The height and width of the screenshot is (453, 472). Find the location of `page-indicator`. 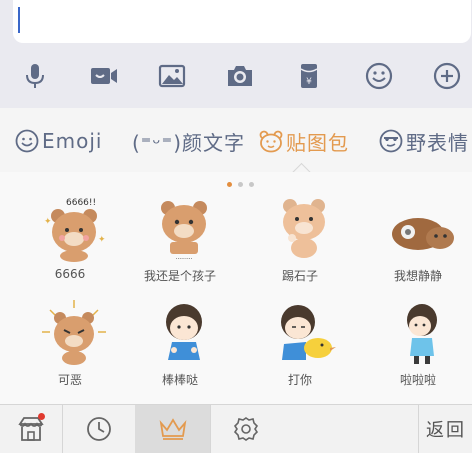

page-indicator is located at coordinates (240, 185).